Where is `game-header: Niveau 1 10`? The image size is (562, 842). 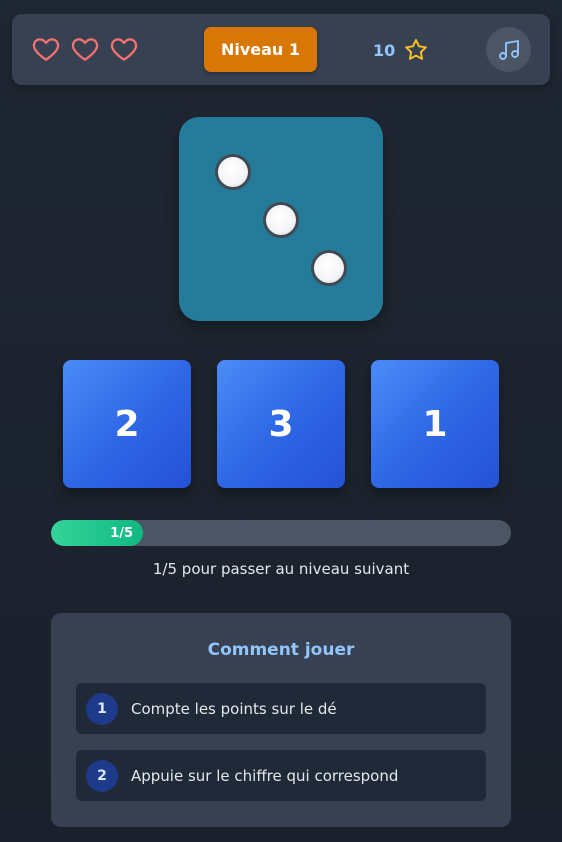 game-header: Niveau 1 10 is located at coordinates (281, 49).